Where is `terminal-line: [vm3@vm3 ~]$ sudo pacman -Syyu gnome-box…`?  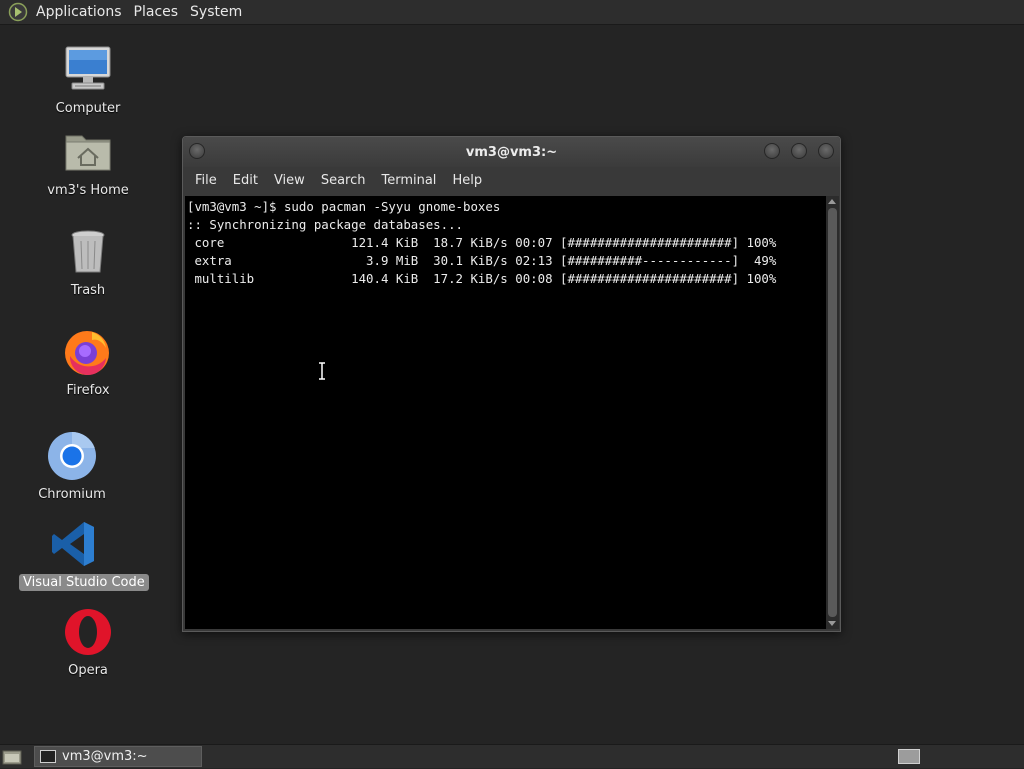 terminal-line: [vm3@vm3 ~]$ sudo pacman -Syyu gnome-box… is located at coordinates (344, 206).